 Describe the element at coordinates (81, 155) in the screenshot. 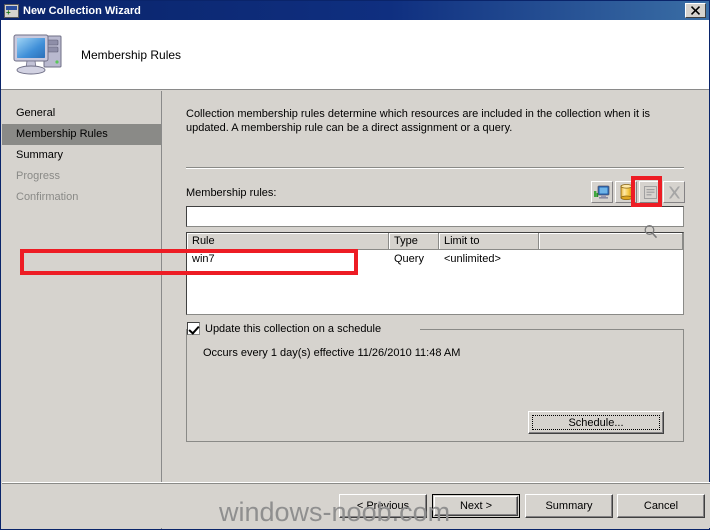

I see `sidebar-item-summary: Summary` at that location.